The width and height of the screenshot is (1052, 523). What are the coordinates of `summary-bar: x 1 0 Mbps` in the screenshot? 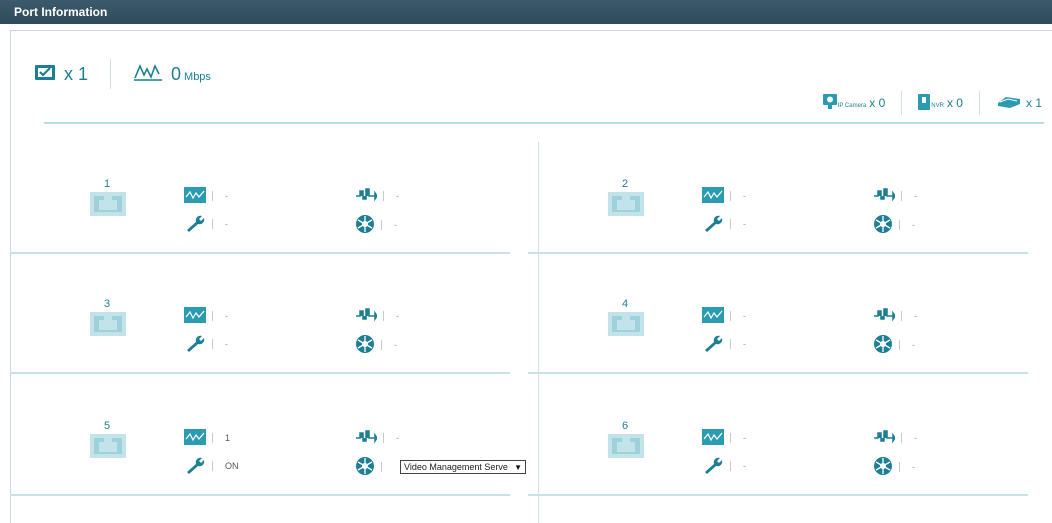 It's located at (122, 74).